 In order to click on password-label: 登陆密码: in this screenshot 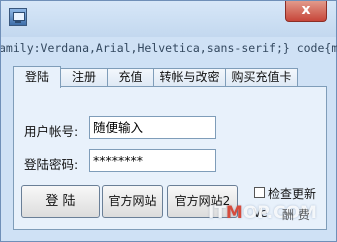, I will do `click(51, 164)`.